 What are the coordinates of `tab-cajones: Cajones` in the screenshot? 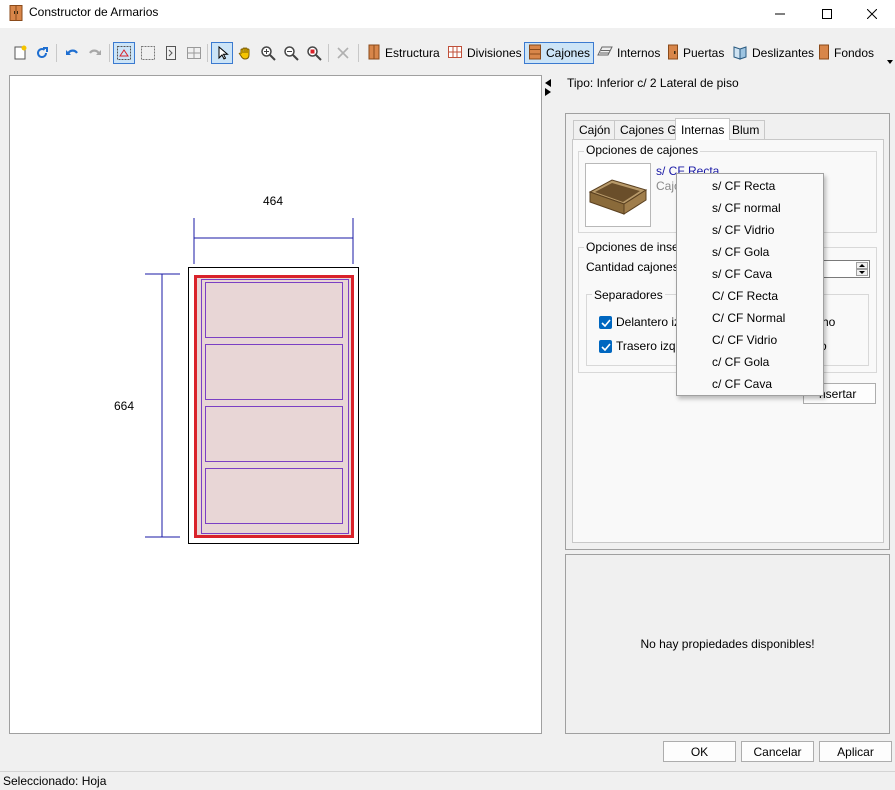 It's located at (559, 53).